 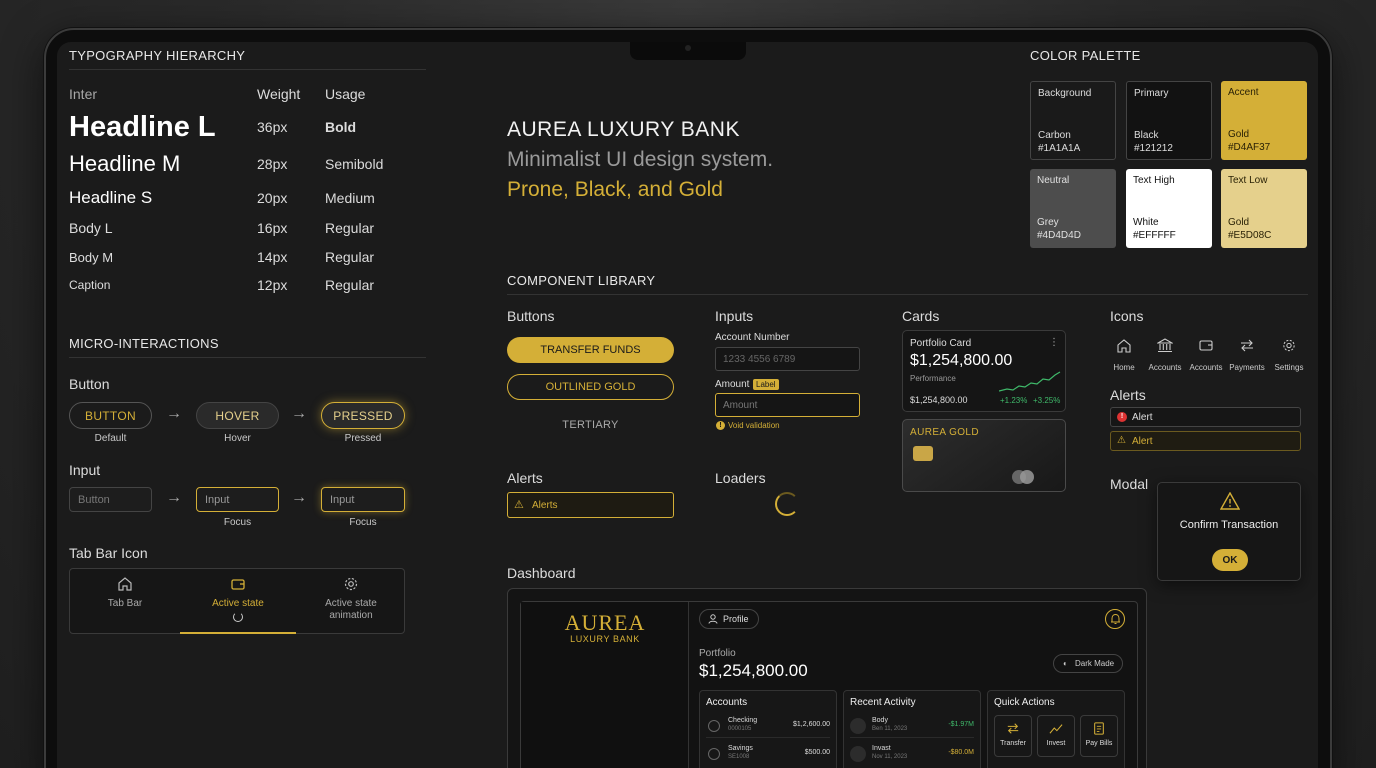 I want to click on camera-notch, so click(x=688, y=51).